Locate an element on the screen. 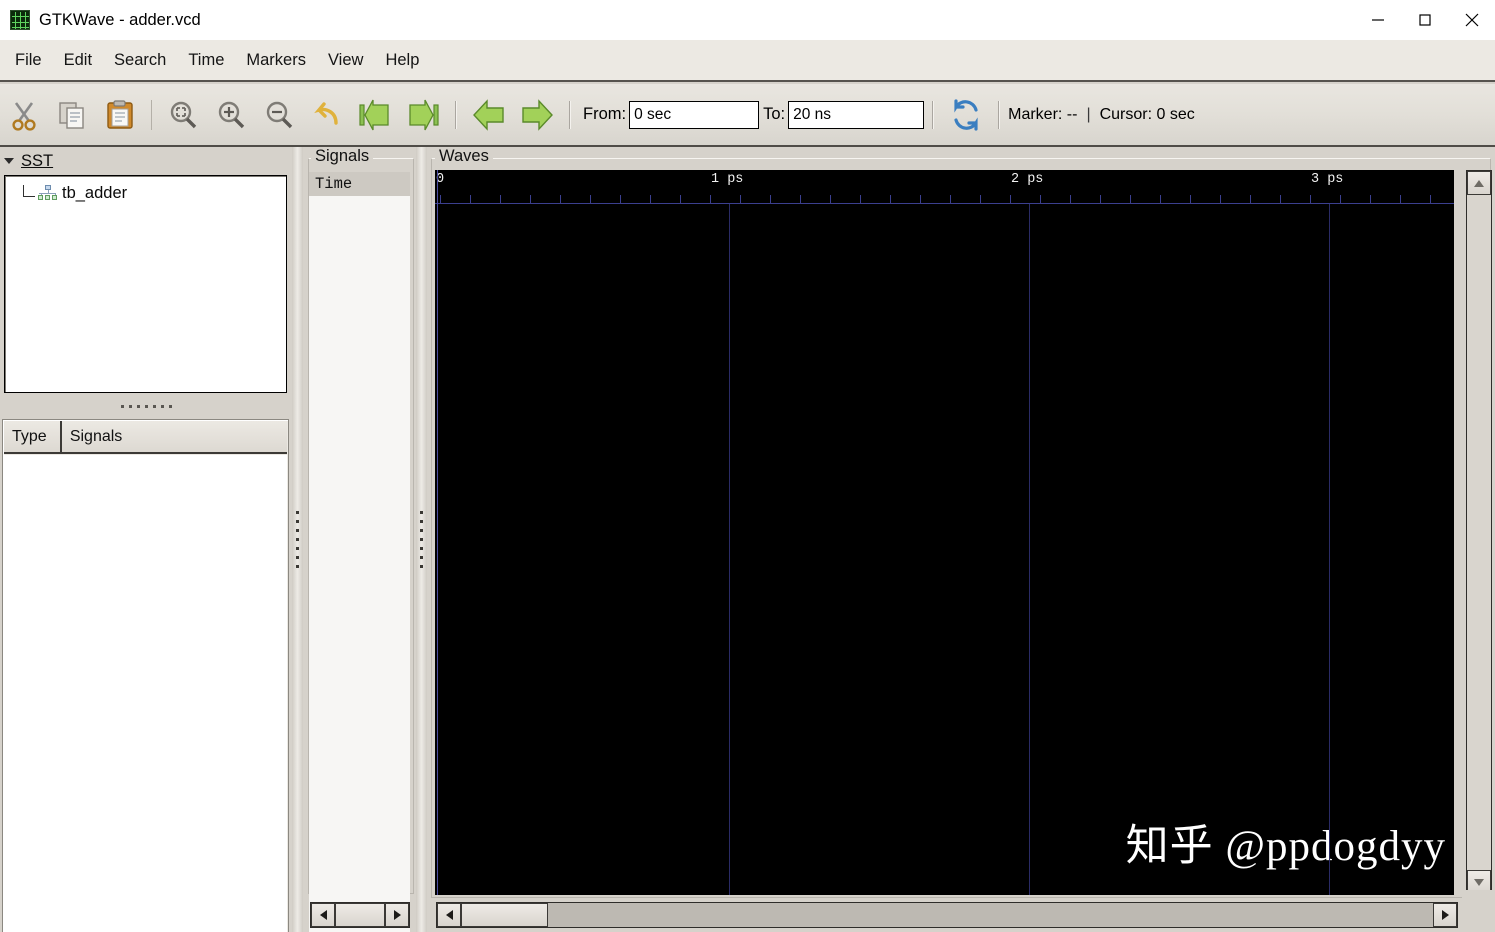 The width and height of the screenshot is (1495, 932). window-title: GTKWave - adder.vcd is located at coordinates (120, 19).